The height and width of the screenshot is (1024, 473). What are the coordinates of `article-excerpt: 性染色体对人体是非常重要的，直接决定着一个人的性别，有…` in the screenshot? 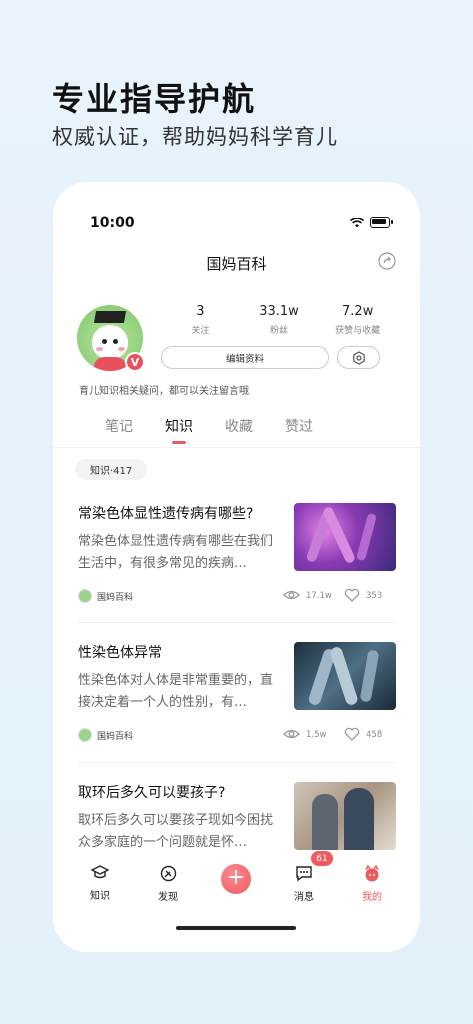 It's located at (176, 691).